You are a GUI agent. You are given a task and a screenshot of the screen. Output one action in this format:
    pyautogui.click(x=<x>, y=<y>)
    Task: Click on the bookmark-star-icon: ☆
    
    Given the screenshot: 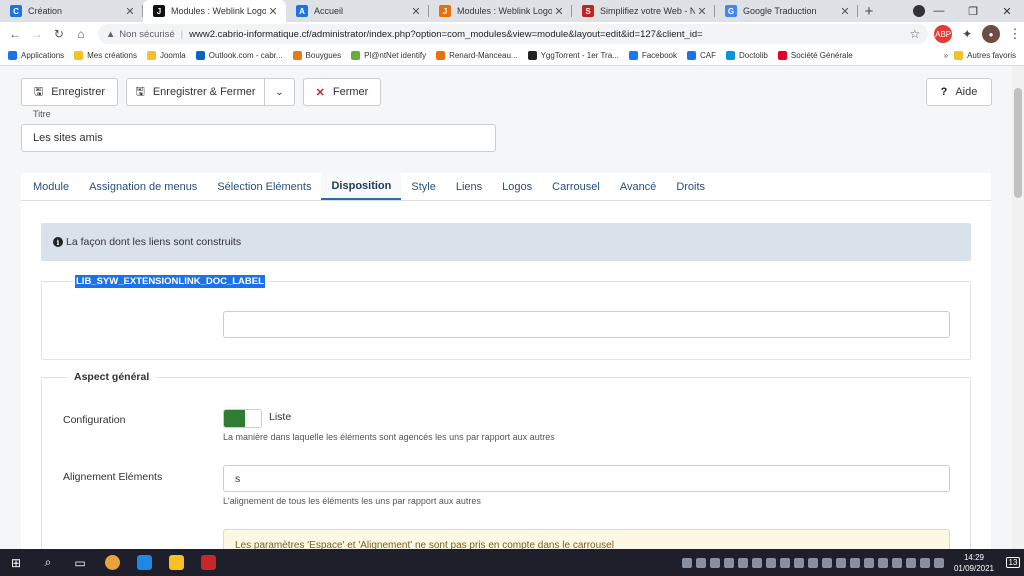 What is the action you would take?
    pyautogui.click(x=914, y=34)
    